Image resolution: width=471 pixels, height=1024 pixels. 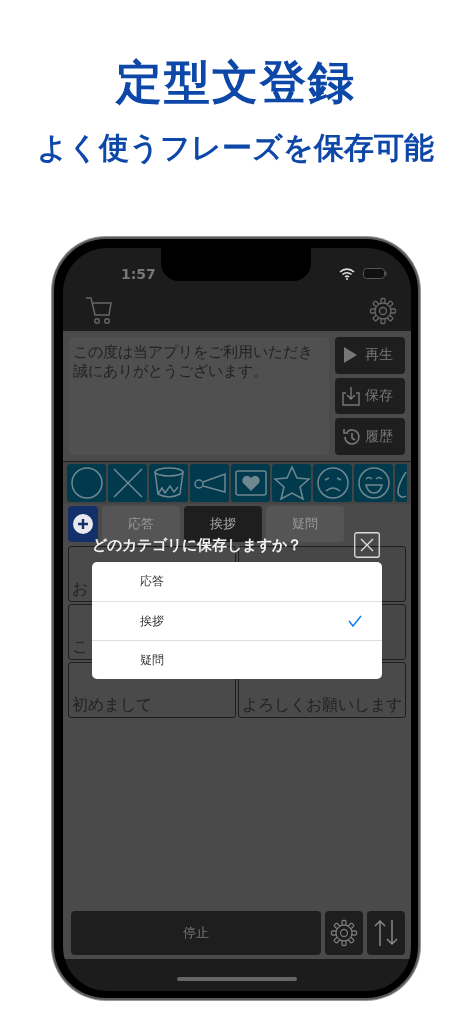 I want to click on play-button: 再生, so click(x=370, y=355).